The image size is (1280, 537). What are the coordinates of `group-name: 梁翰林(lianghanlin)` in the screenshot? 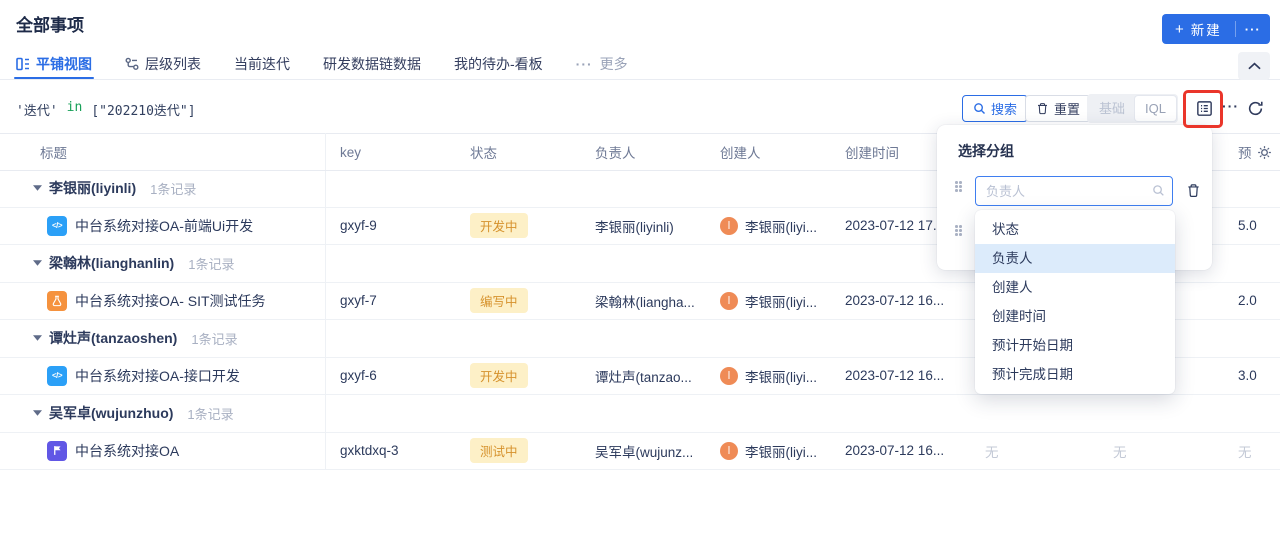 It's located at (112, 263).